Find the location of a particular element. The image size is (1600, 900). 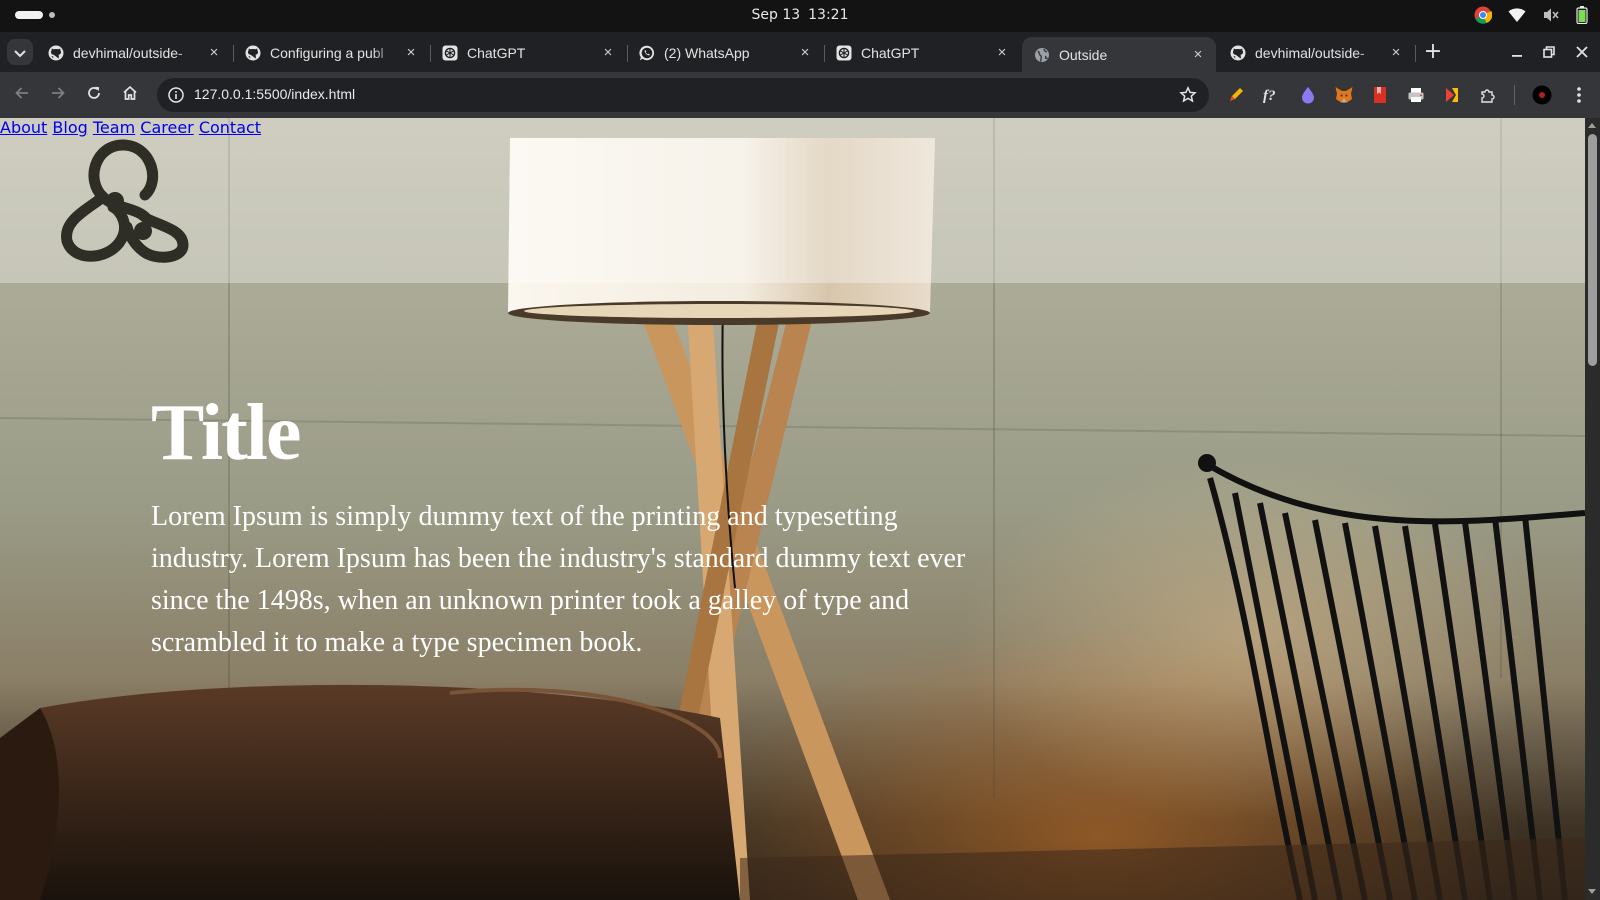

back-button is located at coordinates (22, 95).